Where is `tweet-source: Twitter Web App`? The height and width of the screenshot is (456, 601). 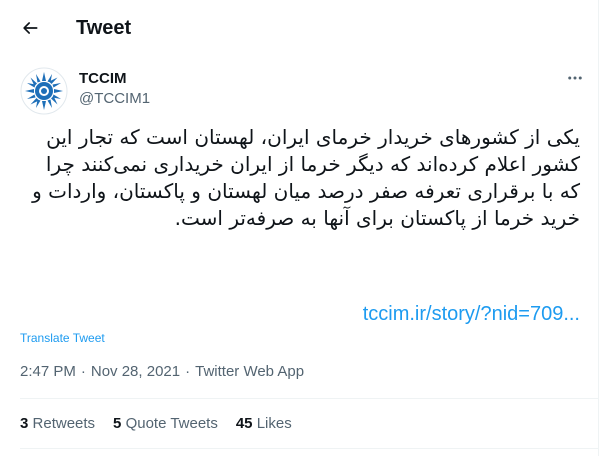
tweet-source: Twitter Web App is located at coordinates (249, 372).